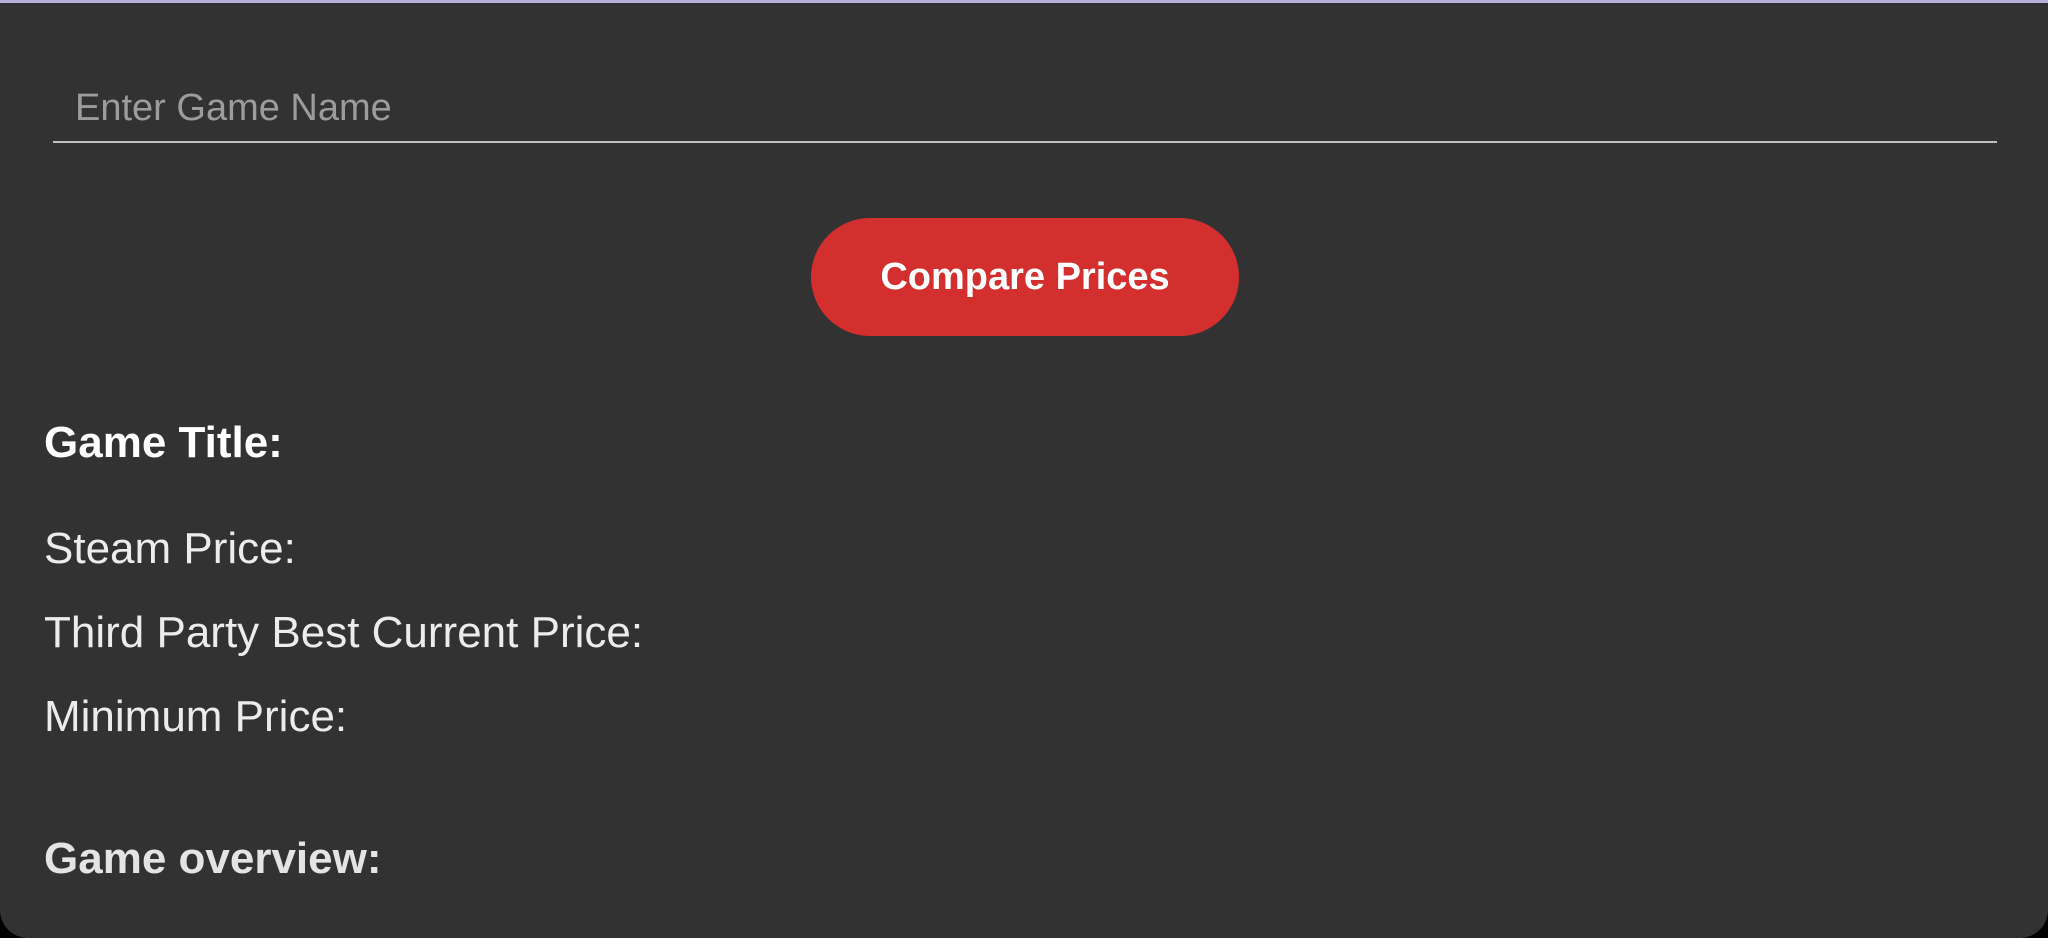  I want to click on game-name-input, so click(1025, 108).